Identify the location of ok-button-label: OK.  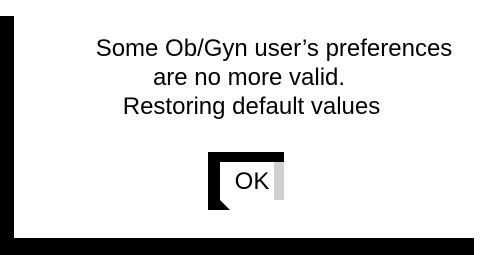
(252, 181).